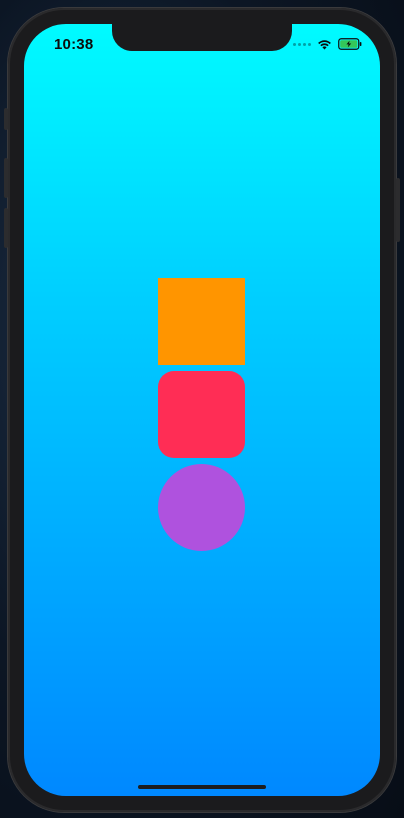 The image size is (404, 818). Describe the element at coordinates (302, 44) in the screenshot. I see `cellular-dots-icon` at that location.